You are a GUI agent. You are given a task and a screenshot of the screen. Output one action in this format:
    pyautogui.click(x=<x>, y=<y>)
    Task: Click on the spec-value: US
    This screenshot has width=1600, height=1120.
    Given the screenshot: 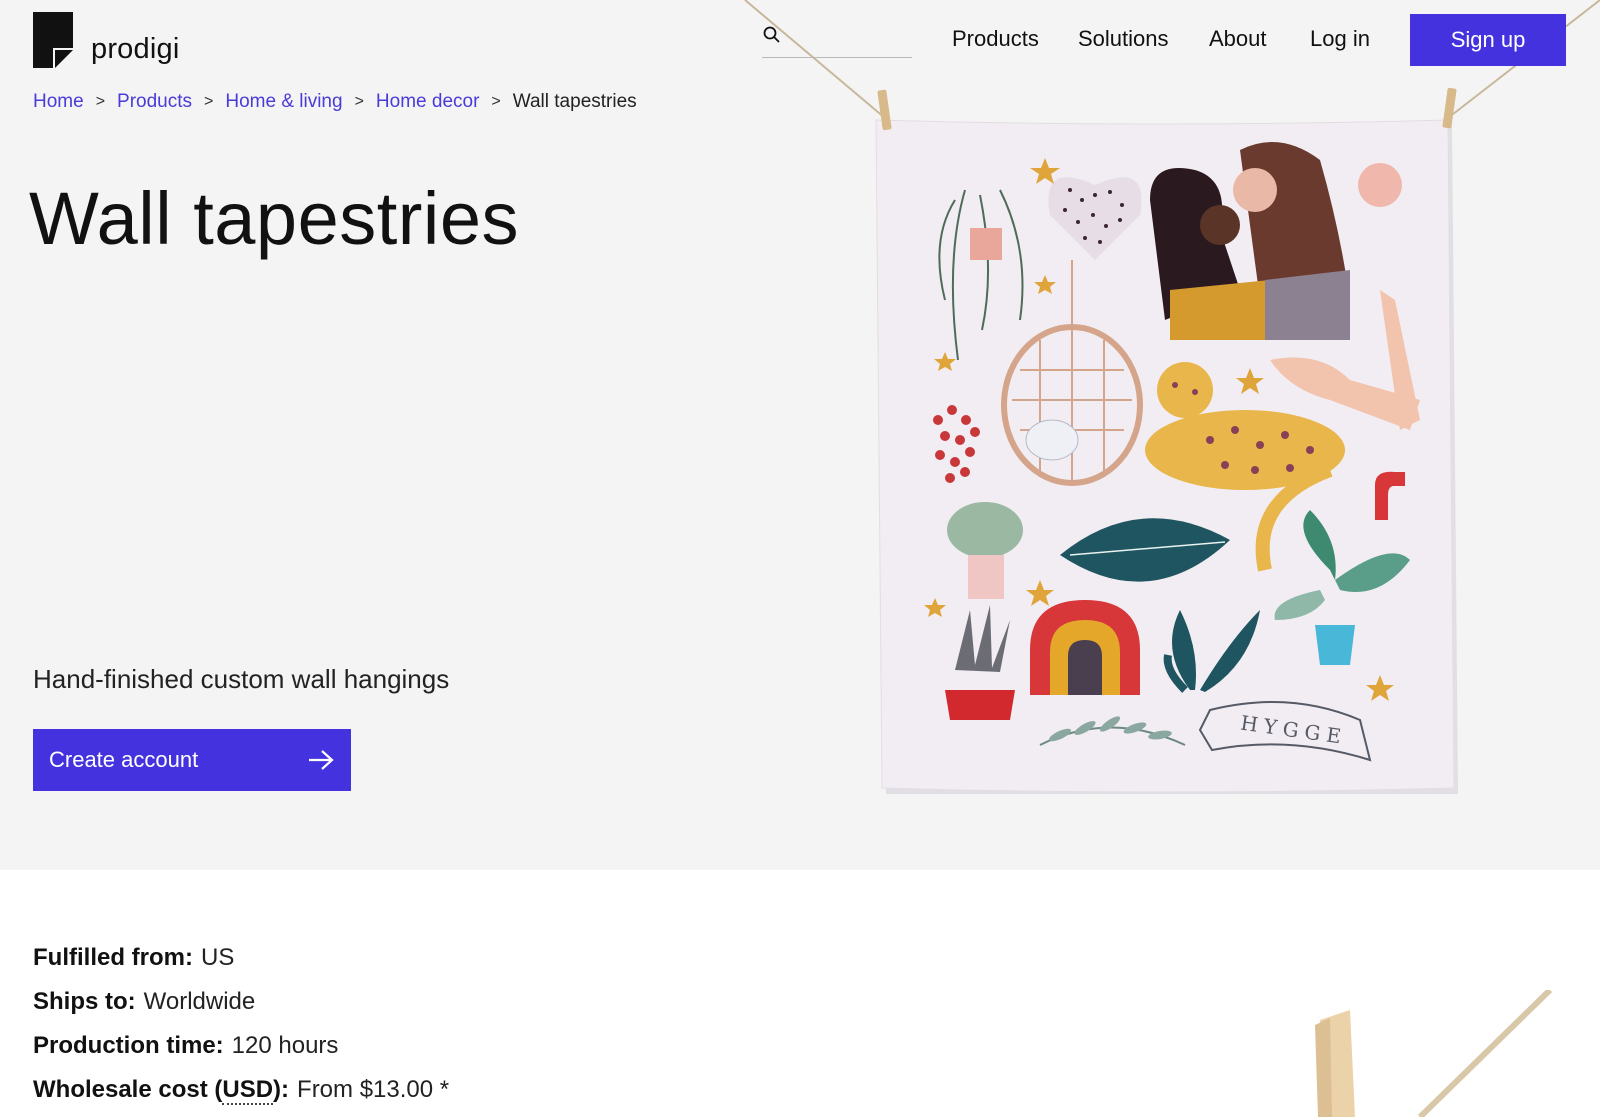 What is the action you would take?
    pyautogui.click(x=217, y=957)
    